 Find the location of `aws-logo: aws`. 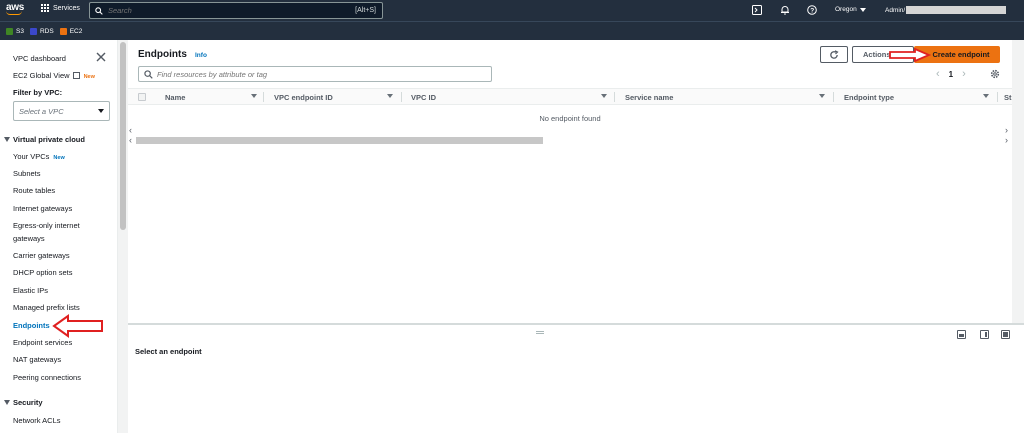

aws-logo: aws is located at coordinates (17, 10).